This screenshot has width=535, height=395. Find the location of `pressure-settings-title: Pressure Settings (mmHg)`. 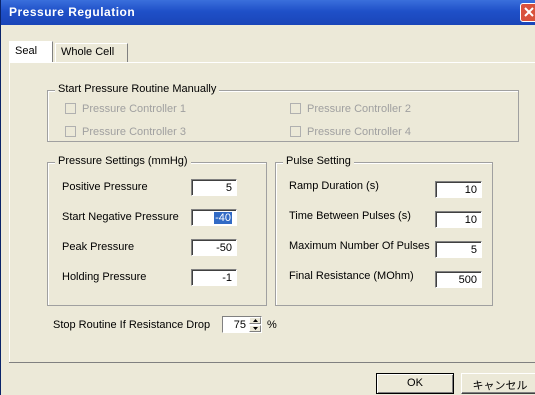

pressure-settings-title: Pressure Settings (mmHg) is located at coordinates (123, 161).